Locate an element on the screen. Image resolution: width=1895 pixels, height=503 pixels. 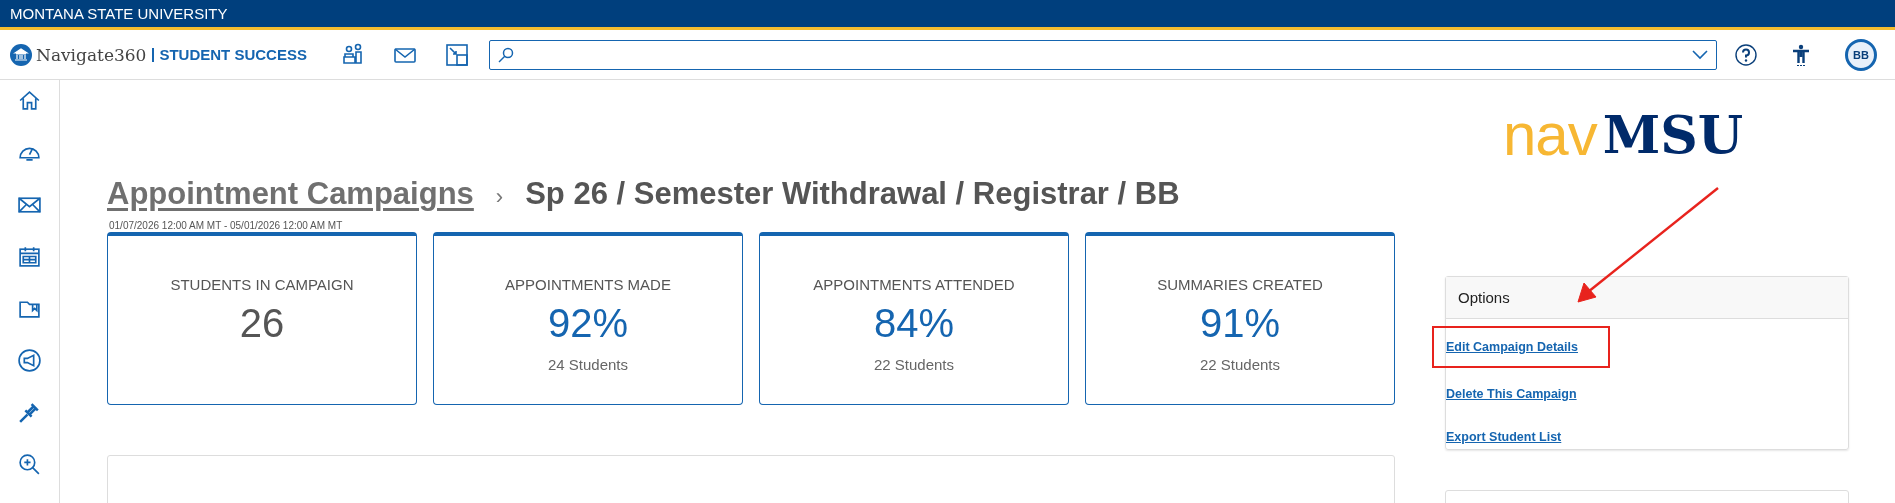
stat-value: 92% is located at coordinates (588, 323).